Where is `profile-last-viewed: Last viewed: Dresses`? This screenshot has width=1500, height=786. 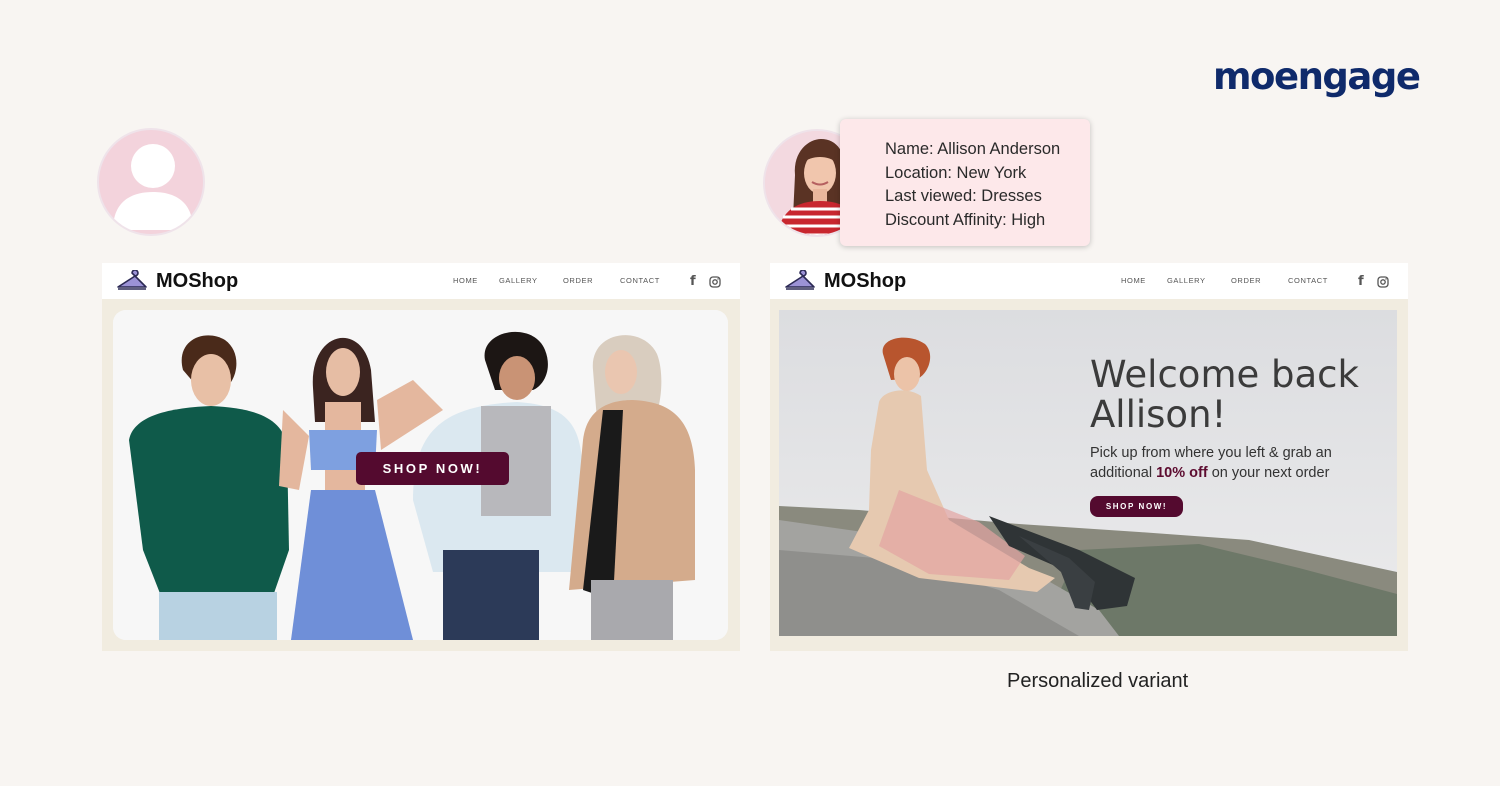
profile-last-viewed: Last viewed: Dresses is located at coordinates (963, 196).